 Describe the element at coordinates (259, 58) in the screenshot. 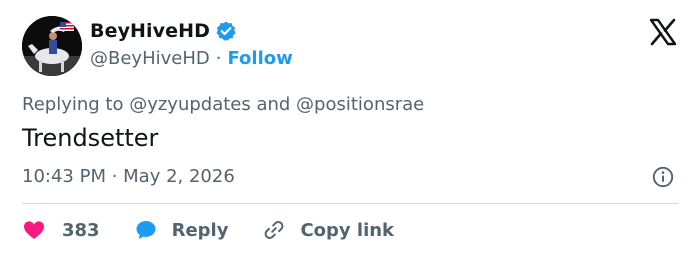

I see `follow-button: Follow` at that location.